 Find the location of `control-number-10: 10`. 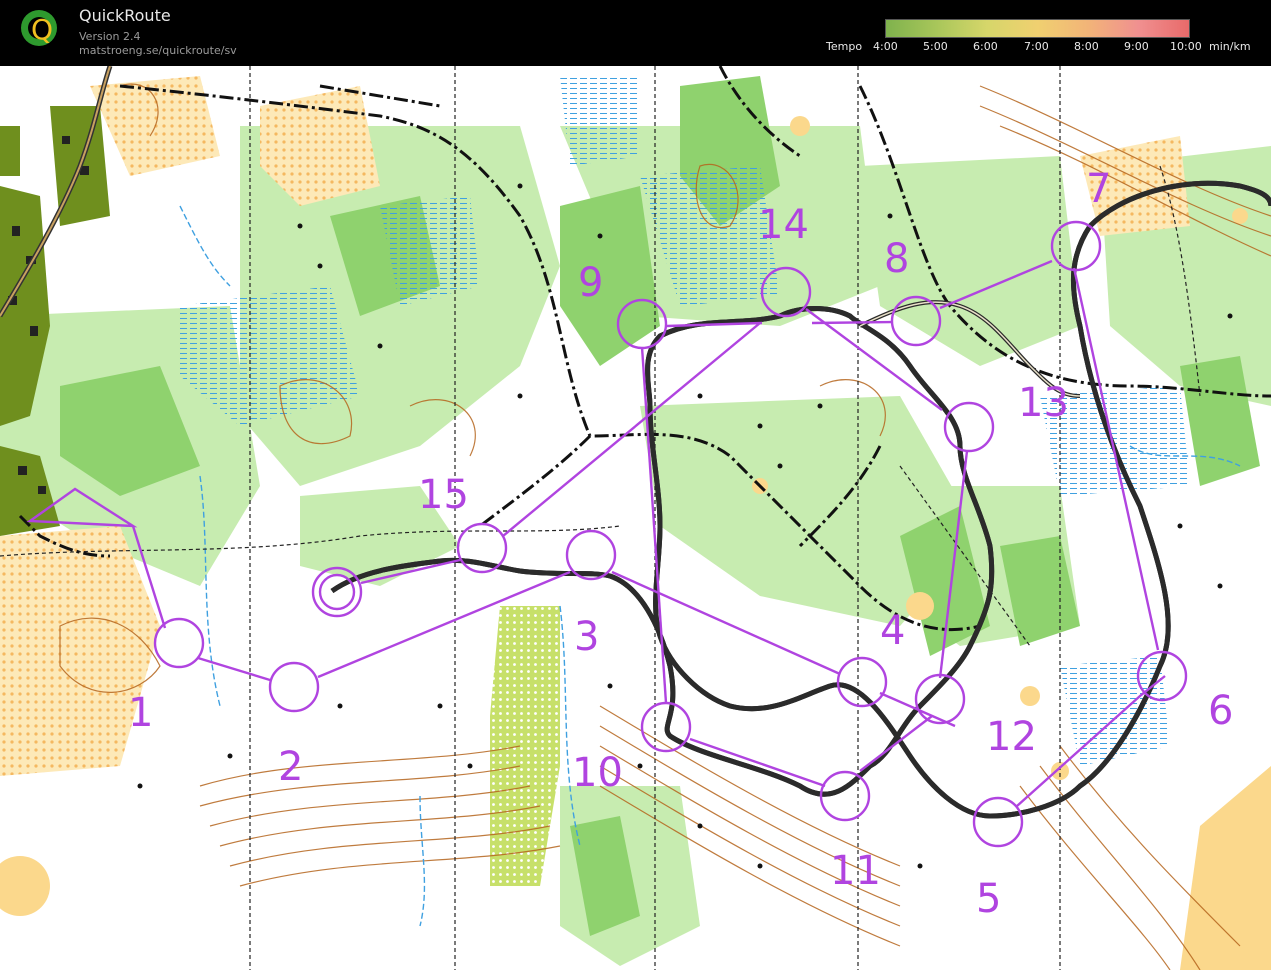

control-number-10: 10 is located at coordinates (597, 773).